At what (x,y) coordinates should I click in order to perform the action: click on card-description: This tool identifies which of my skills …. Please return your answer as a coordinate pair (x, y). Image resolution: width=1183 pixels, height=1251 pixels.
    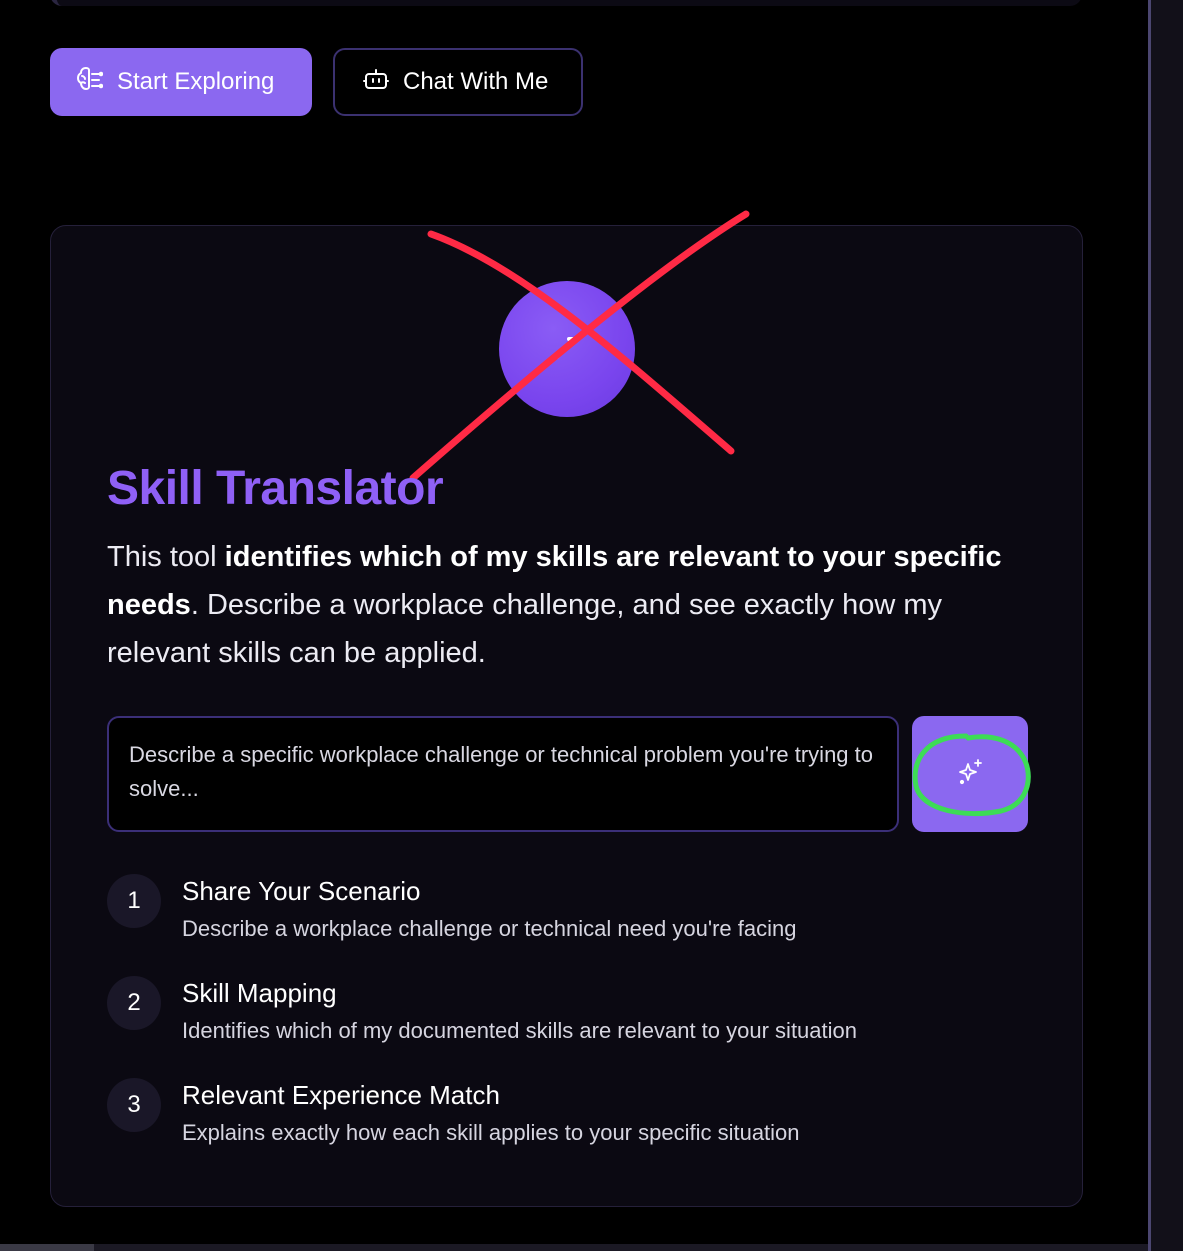
    Looking at the image, I should click on (572, 605).